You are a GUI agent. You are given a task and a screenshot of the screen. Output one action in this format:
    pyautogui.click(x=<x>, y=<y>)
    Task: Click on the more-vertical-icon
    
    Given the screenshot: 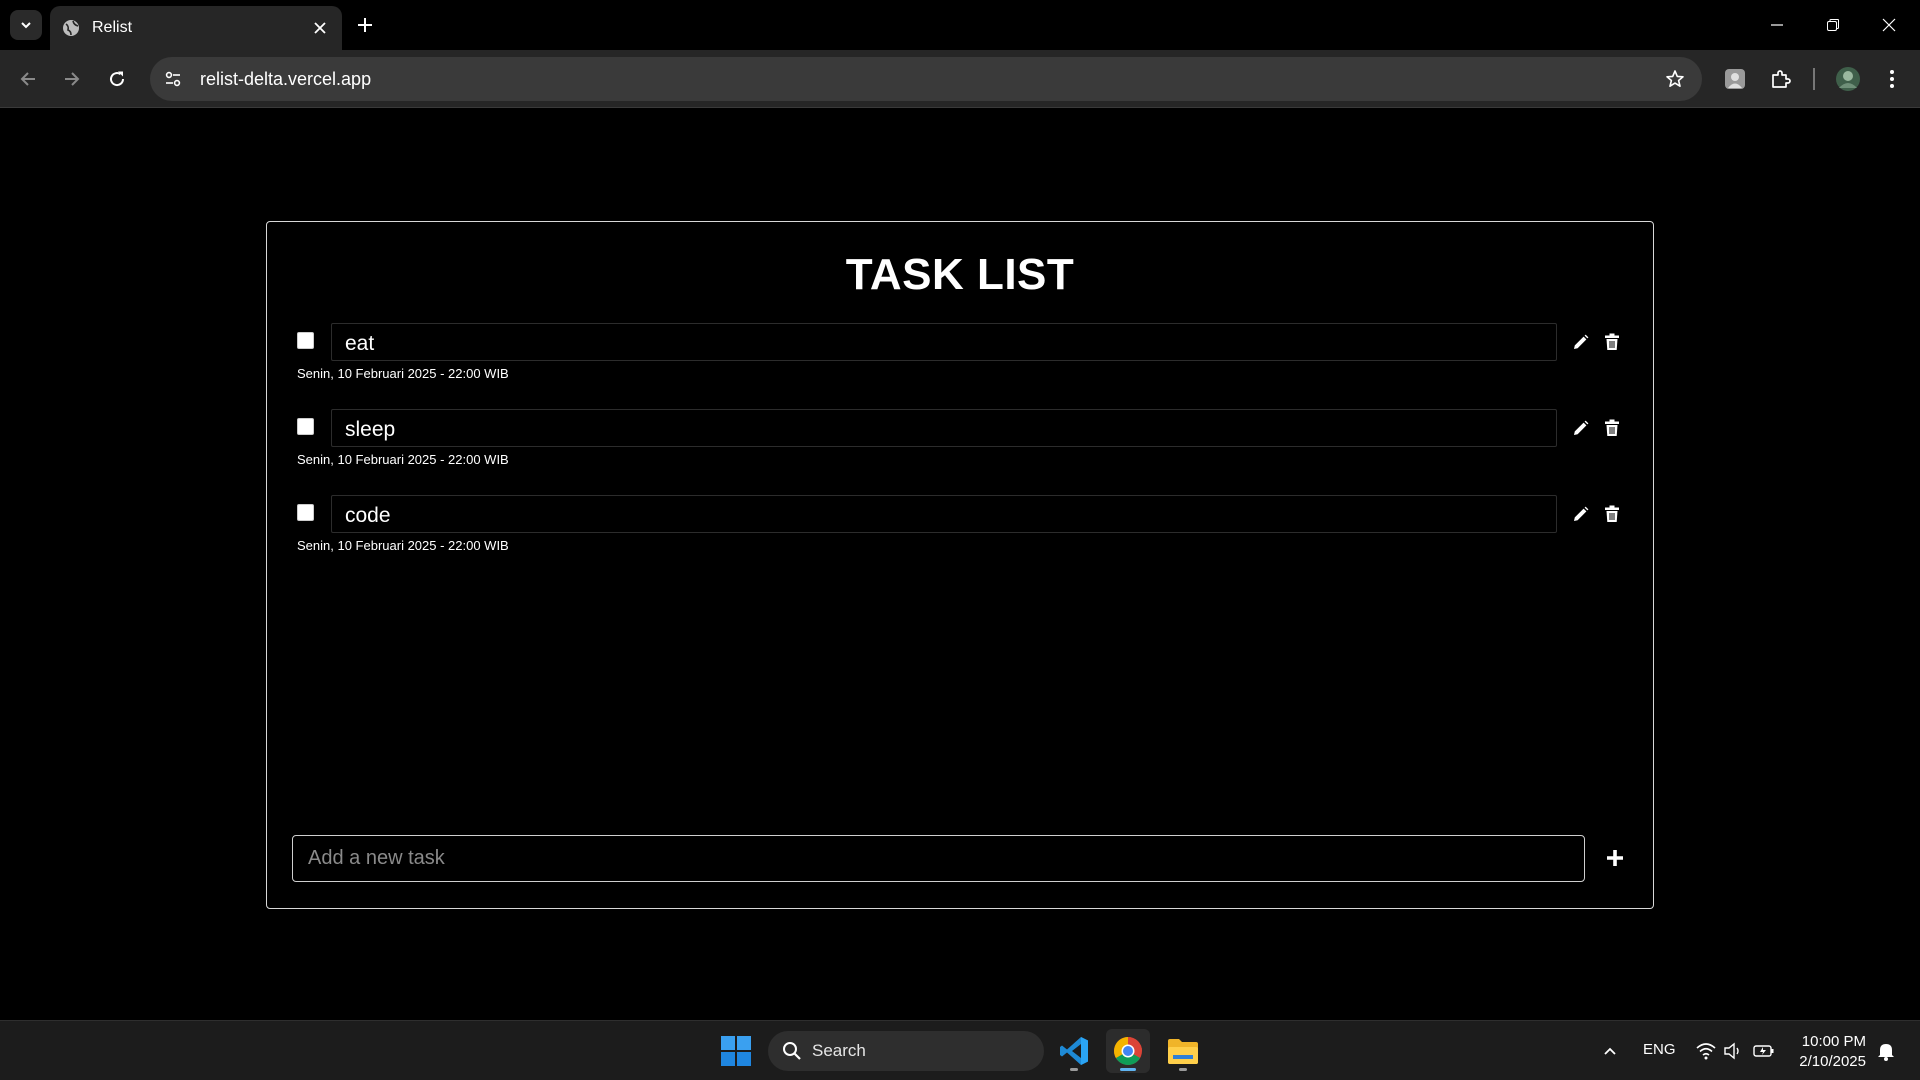 What is the action you would take?
    pyautogui.click(x=1892, y=79)
    